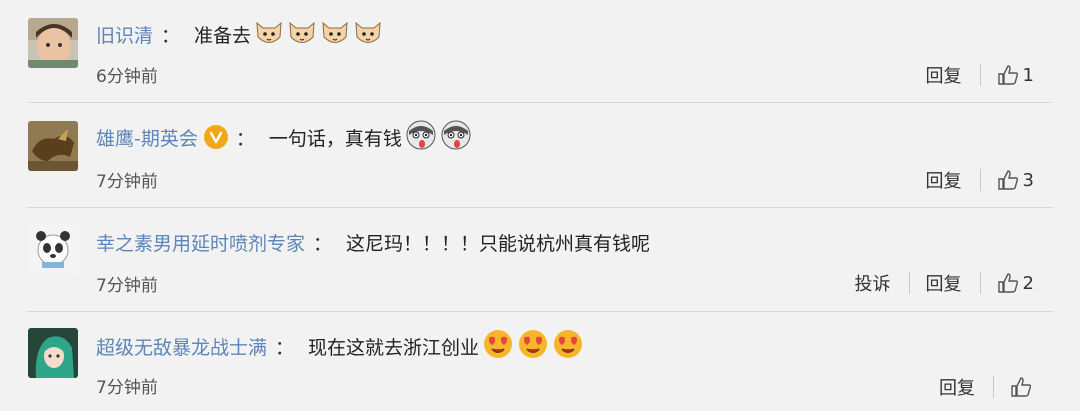 The width and height of the screenshot is (1080, 411). Describe the element at coordinates (967, 283) in the screenshot. I see `comment-actions: 投诉 回复 2` at that location.